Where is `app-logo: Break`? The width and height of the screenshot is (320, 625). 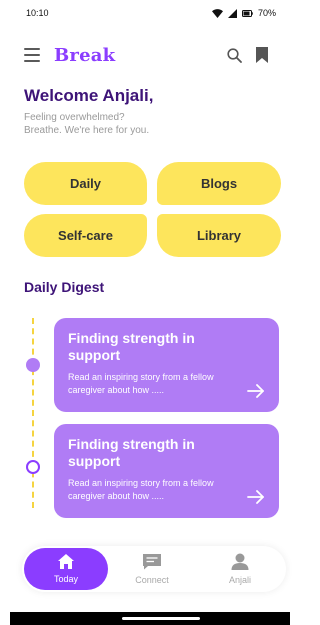 app-logo: Break is located at coordinates (85, 55).